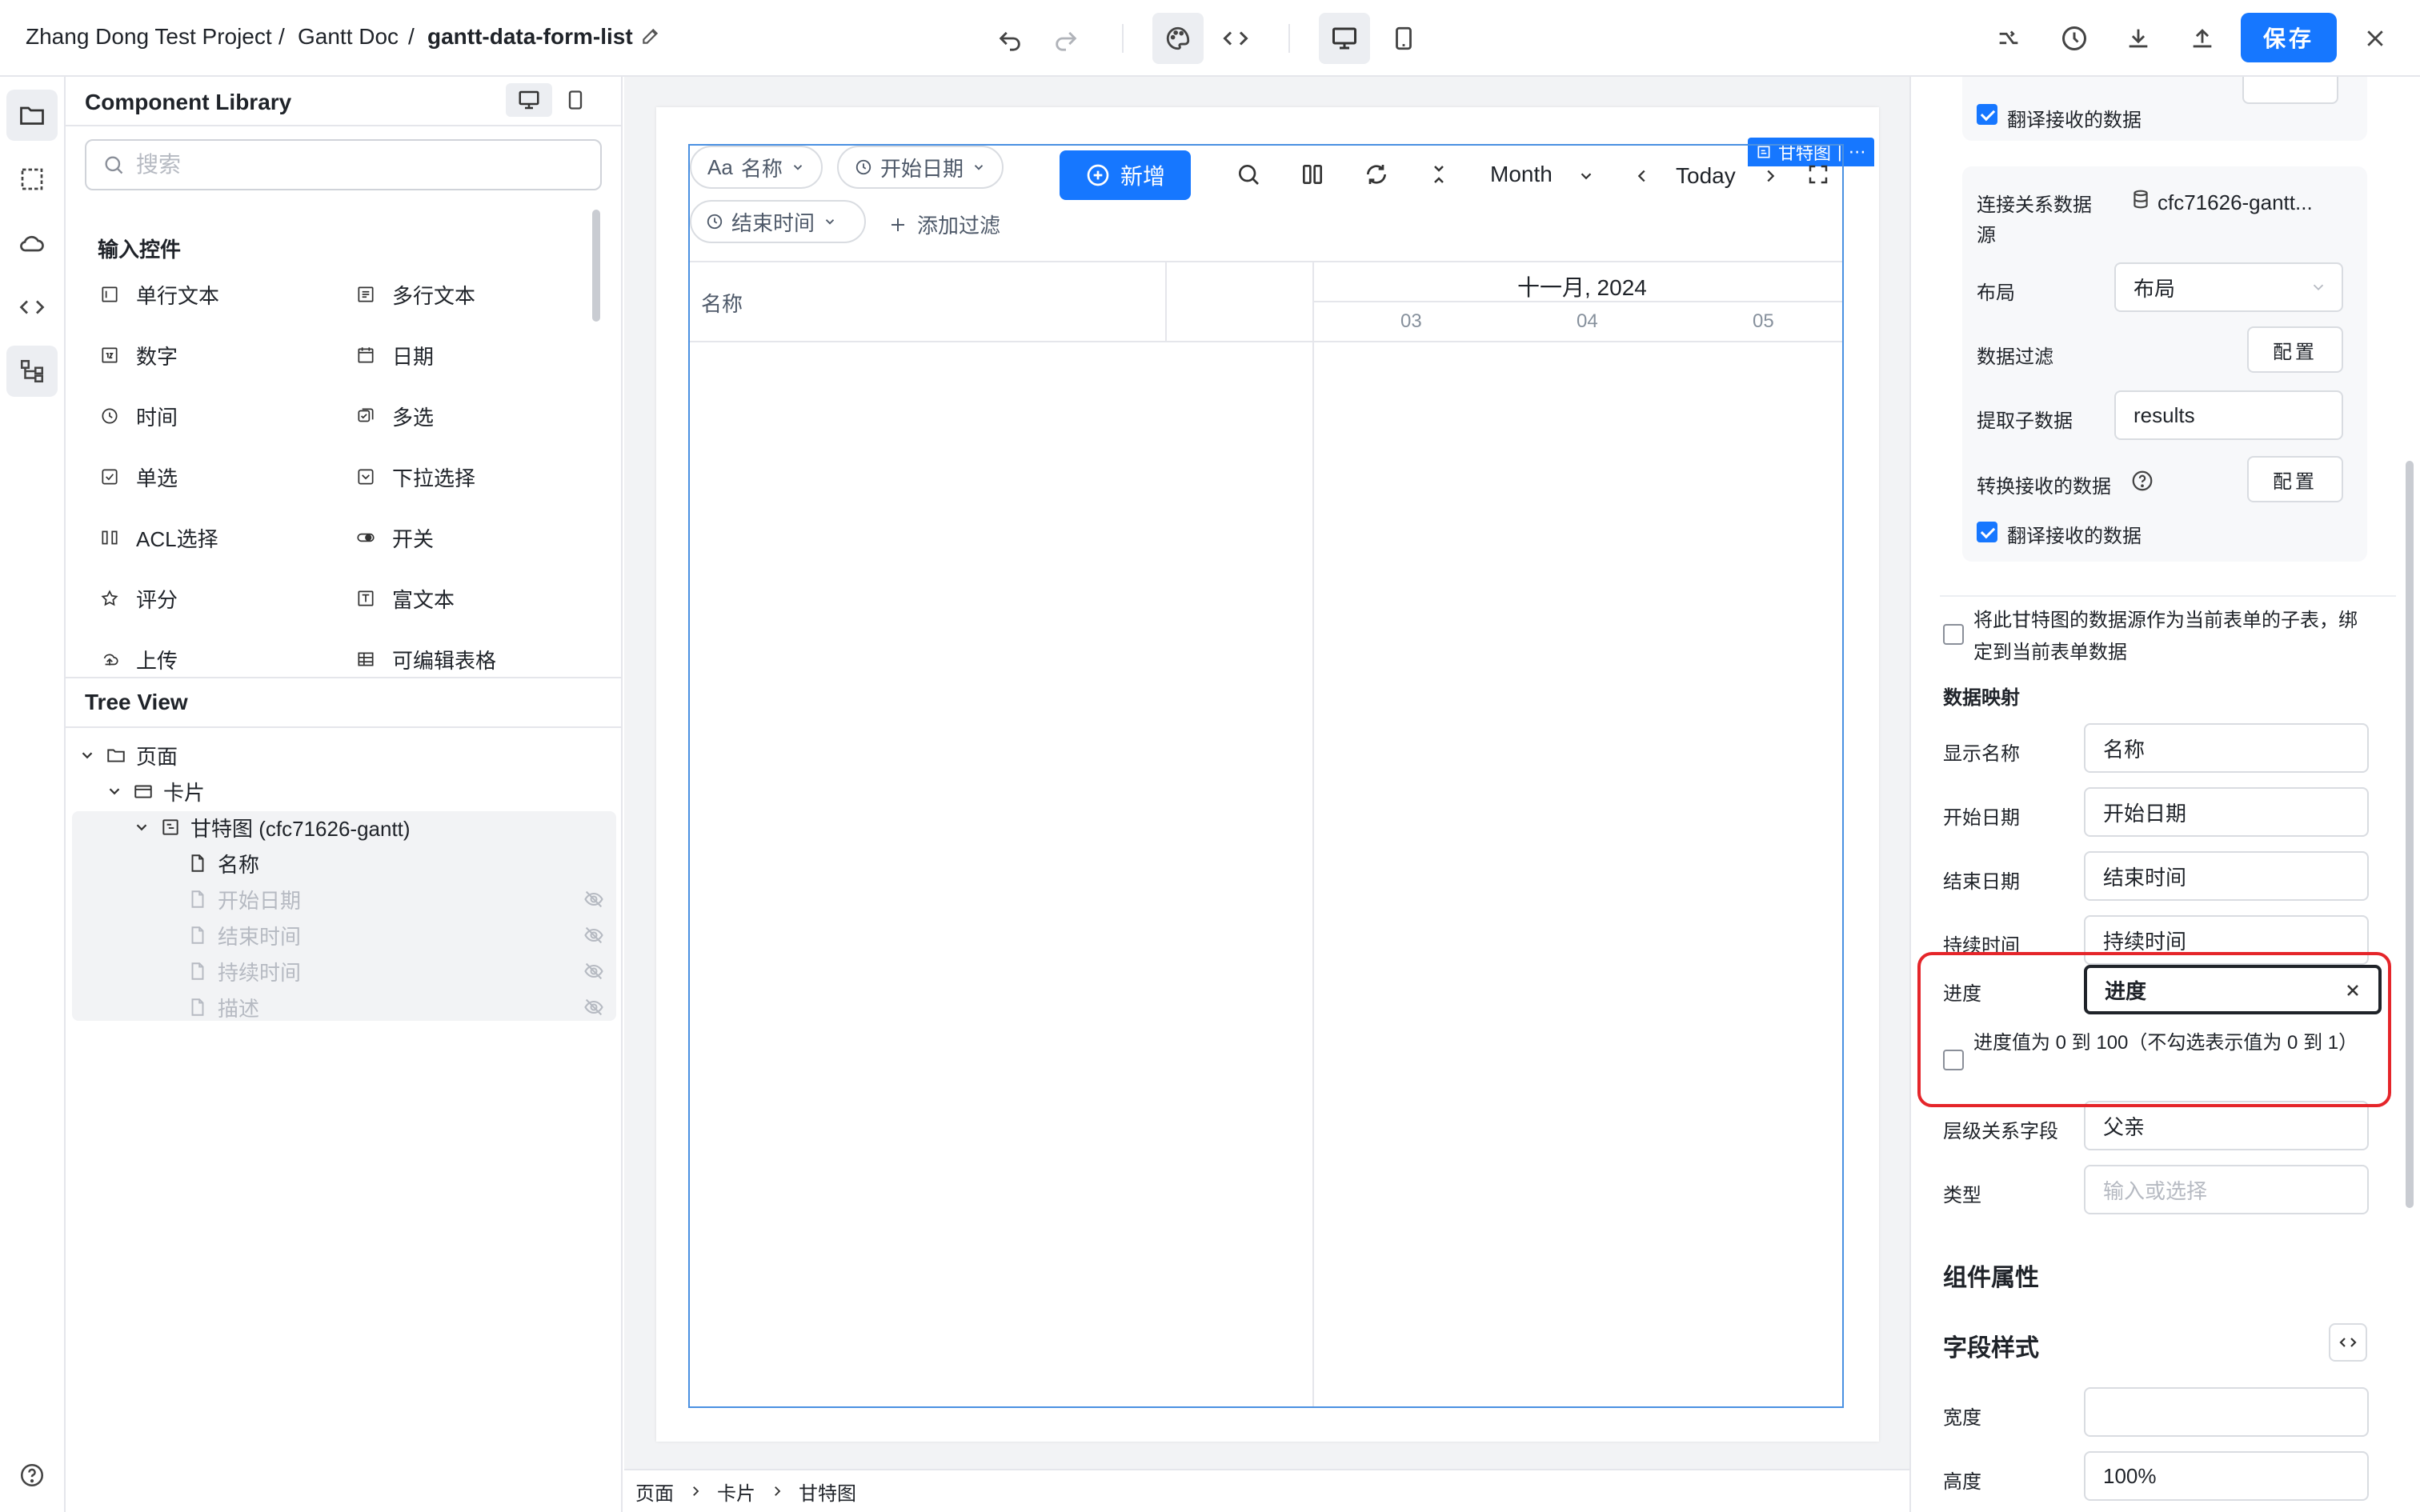 This screenshot has height=1512, width=2420. What do you see at coordinates (342, 755) in the screenshot?
I see `tree-node: 页面` at bounding box center [342, 755].